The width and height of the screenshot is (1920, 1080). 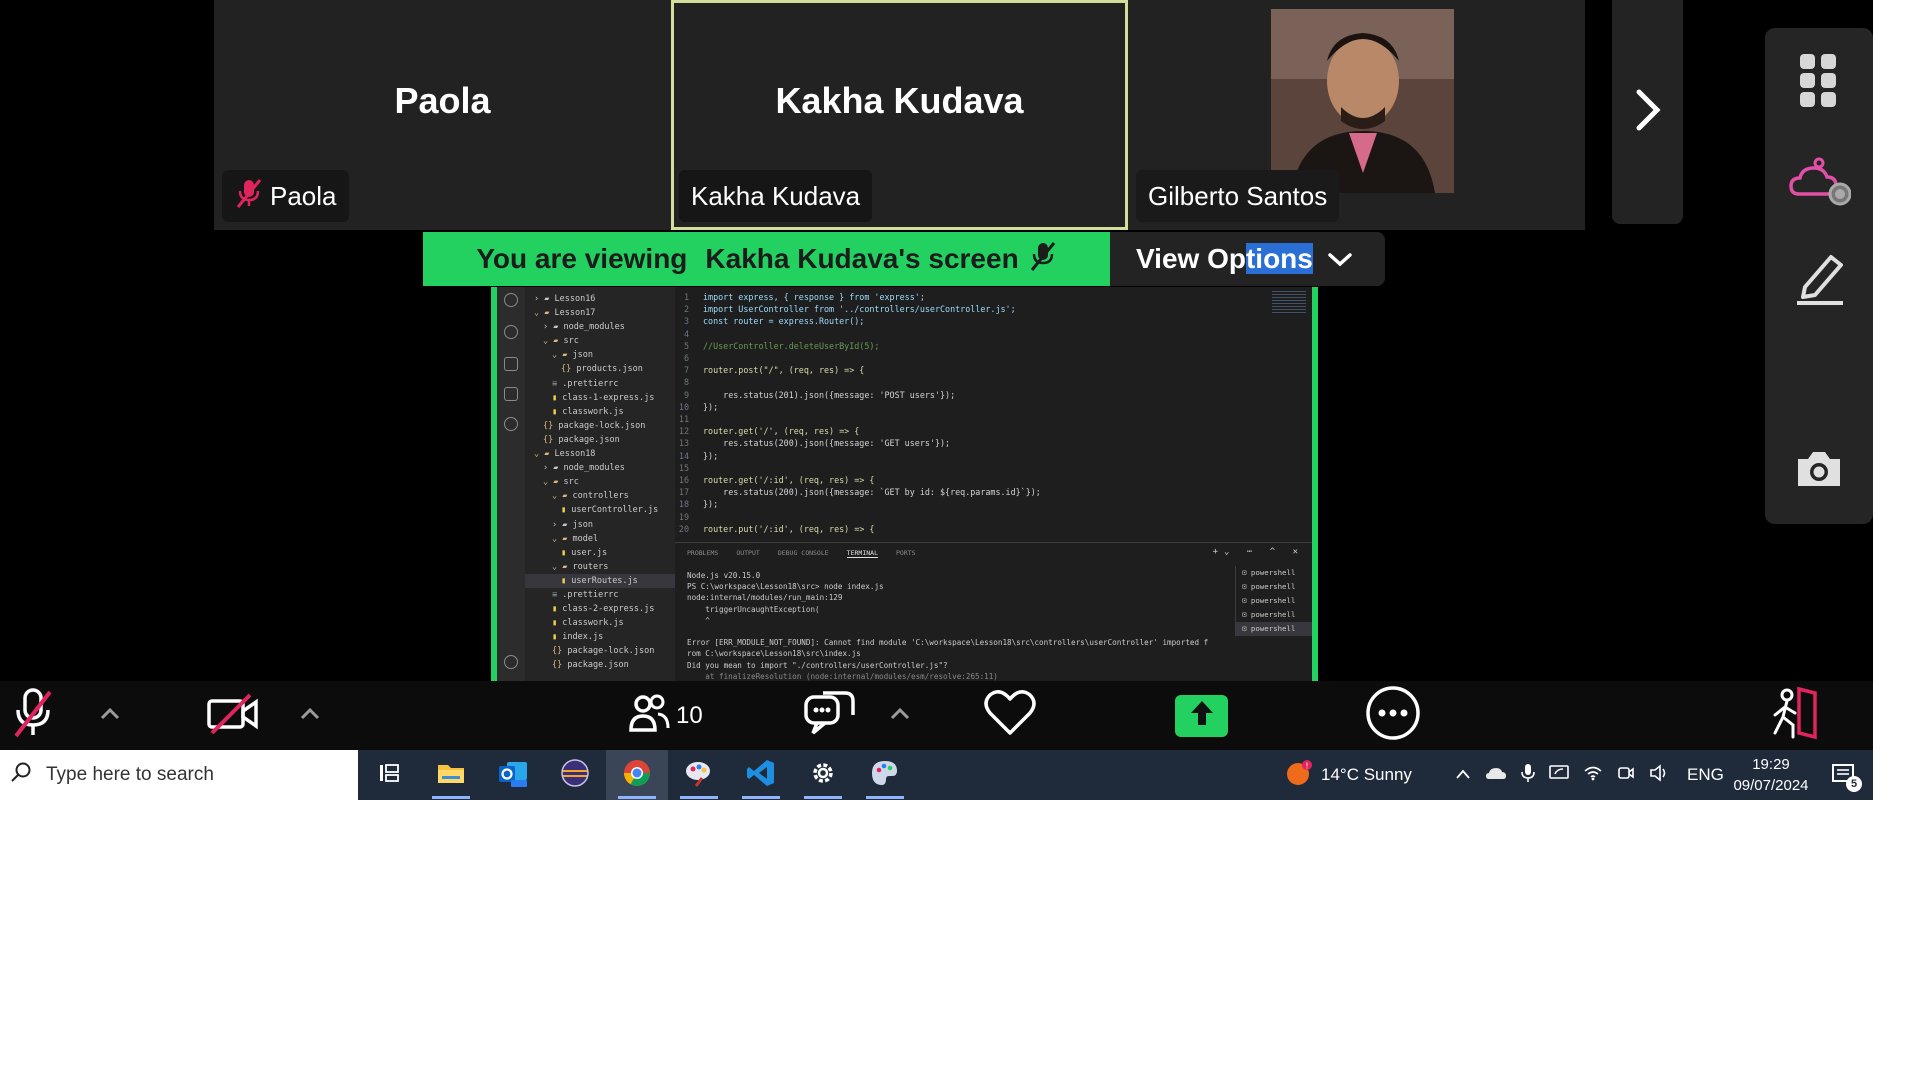 What do you see at coordinates (711, 455) in the screenshot?
I see `code-text: });` at bounding box center [711, 455].